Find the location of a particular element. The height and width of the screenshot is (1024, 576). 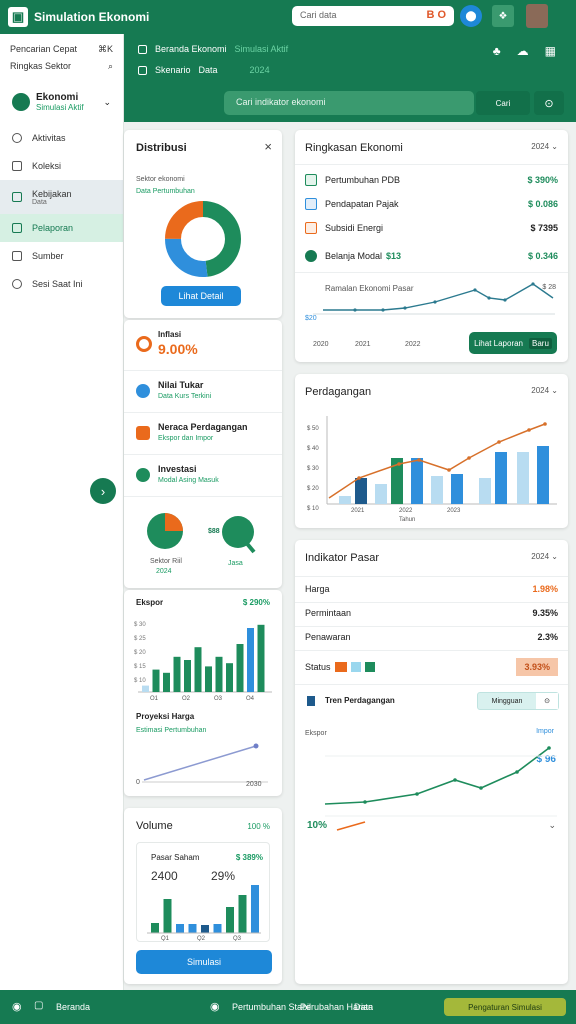

trade-icon is located at coordinates (143, 432).